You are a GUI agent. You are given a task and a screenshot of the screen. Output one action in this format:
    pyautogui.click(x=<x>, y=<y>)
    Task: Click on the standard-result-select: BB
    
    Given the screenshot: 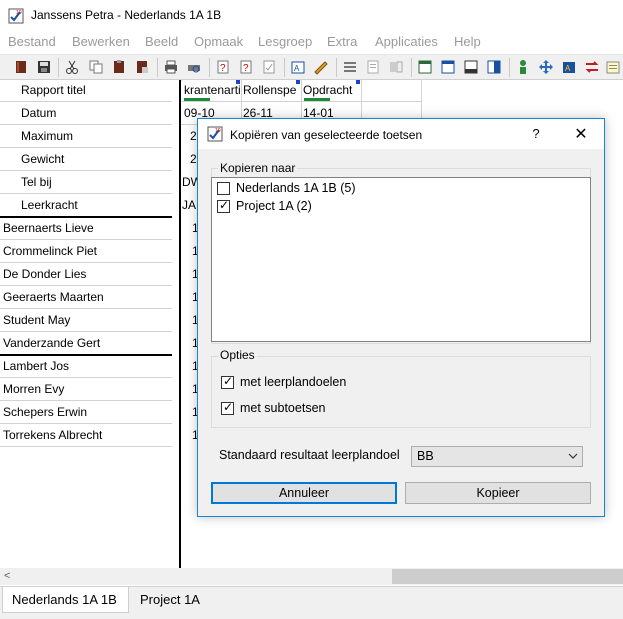 What is the action you would take?
    pyautogui.click(x=497, y=456)
    